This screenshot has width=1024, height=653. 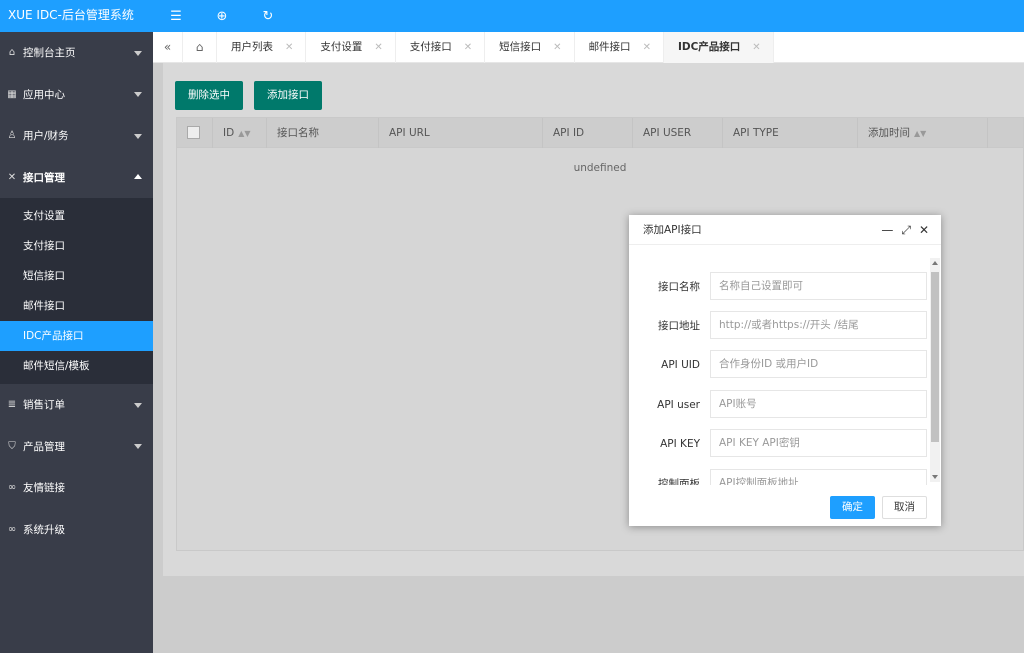 I want to click on user-icon: ♙, so click(x=12, y=136).